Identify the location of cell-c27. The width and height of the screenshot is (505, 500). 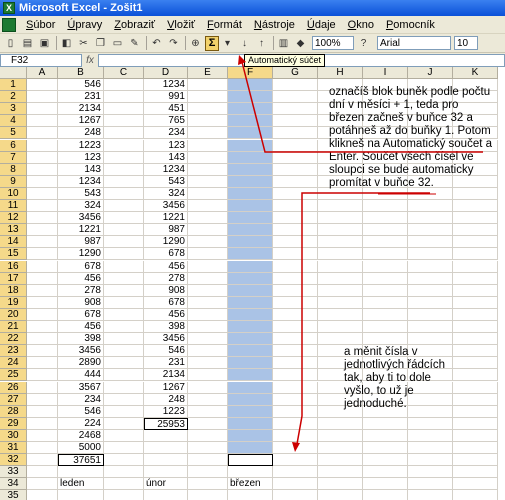
(124, 399).